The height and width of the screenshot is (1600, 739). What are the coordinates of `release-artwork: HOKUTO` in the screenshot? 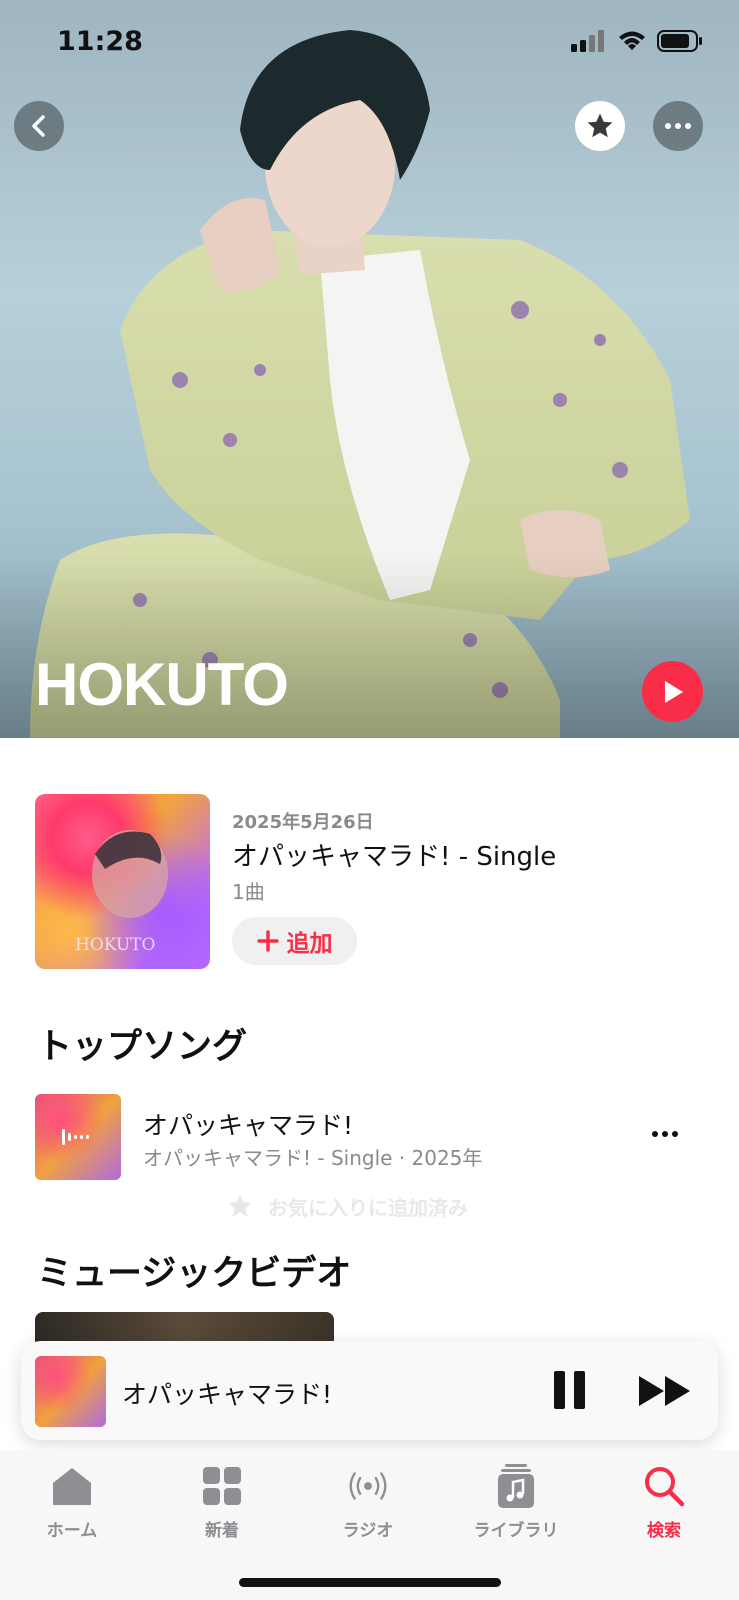 It's located at (122, 881).